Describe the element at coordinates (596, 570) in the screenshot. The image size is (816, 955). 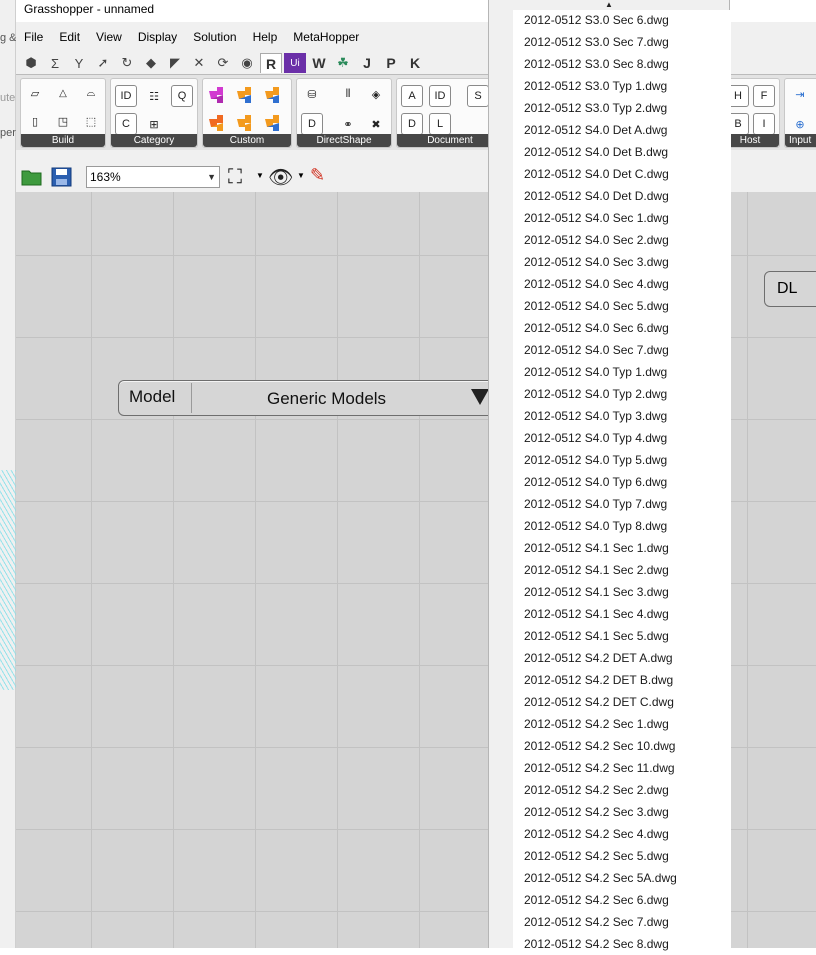
I see `dropdown-item: 2012-0512 S4.1 Sec 2.dwg` at that location.